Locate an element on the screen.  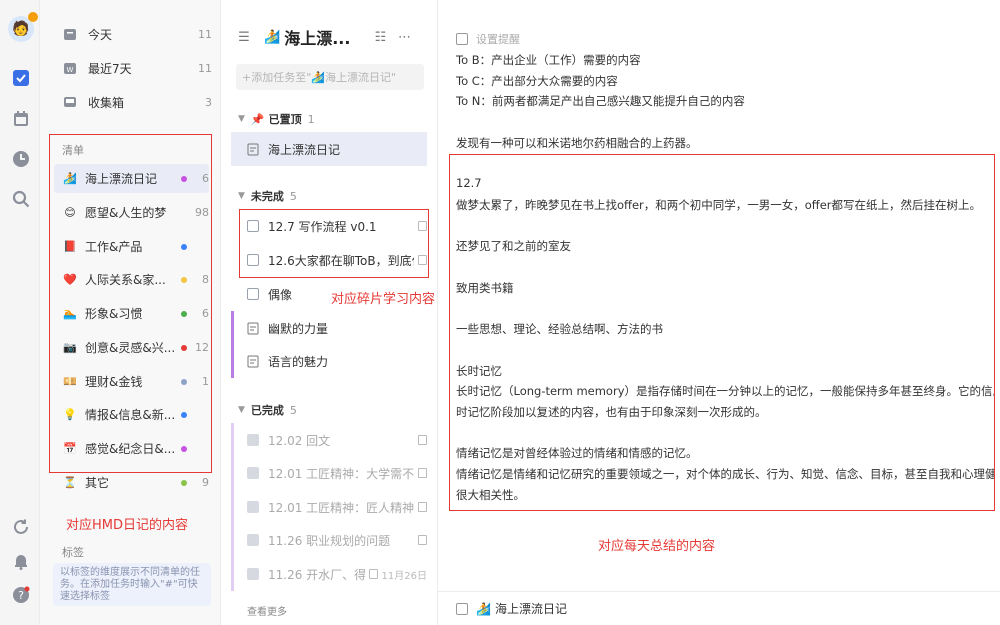
smart-list-inbox: 收集箱 3 is located at coordinates (137, 102).